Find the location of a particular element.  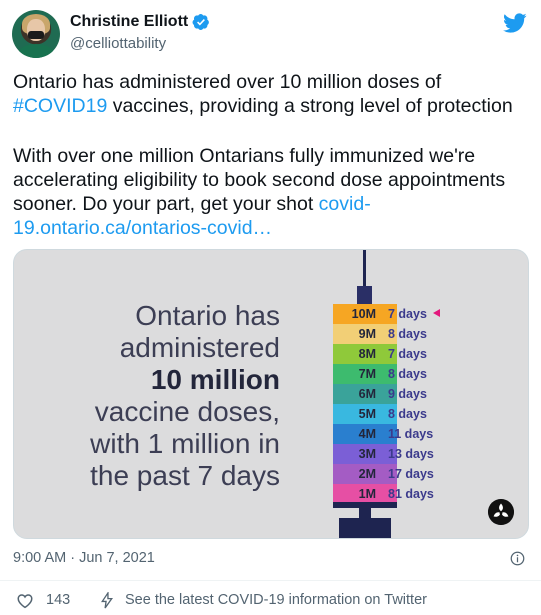

avatar-mask is located at coordinates (36, 35).